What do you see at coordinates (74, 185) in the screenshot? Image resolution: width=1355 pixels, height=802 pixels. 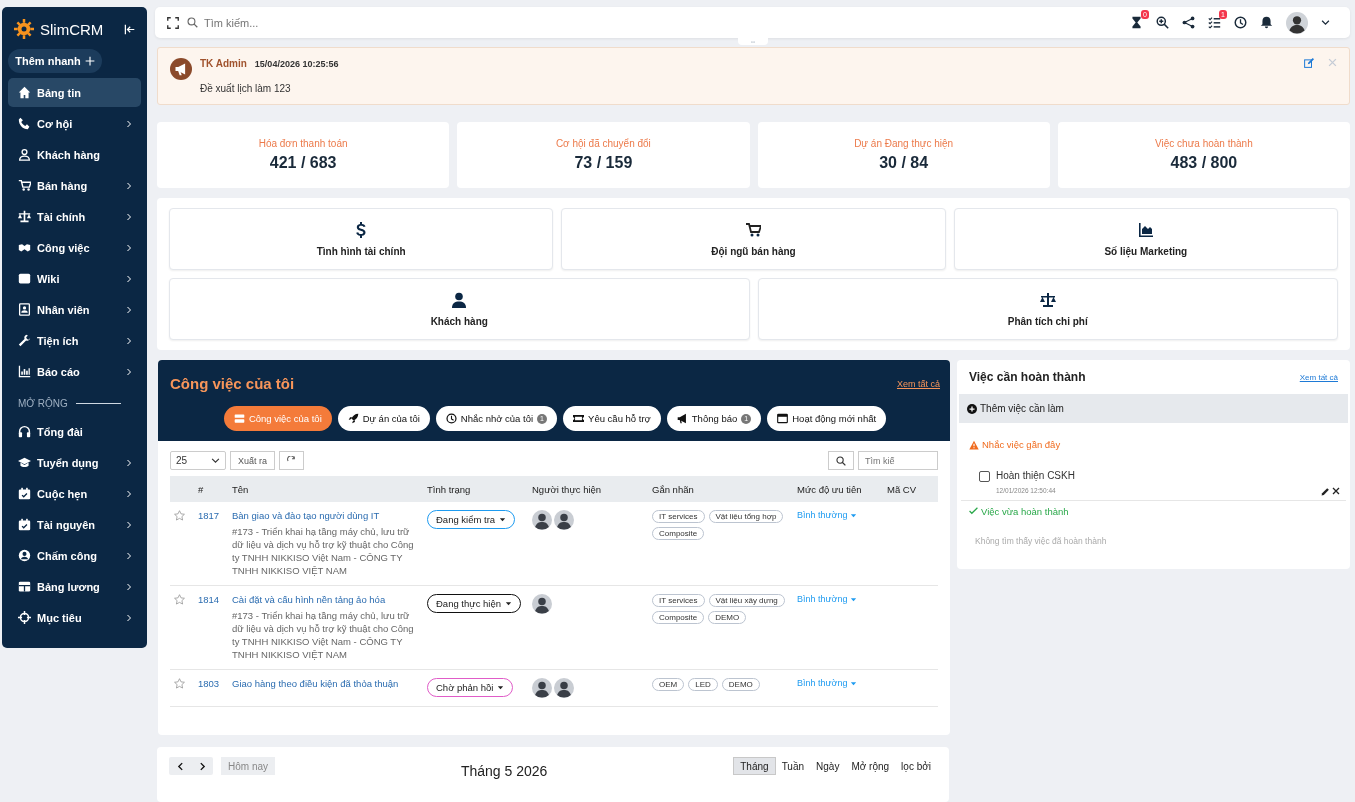 I see `nav-item: Bán hàng` at bounding box center [74, 185].